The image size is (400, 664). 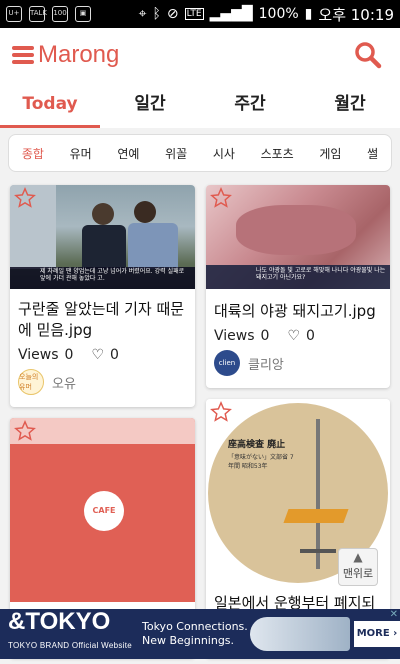 I want to click on category-news: 시사, so click(x=224, y=153).